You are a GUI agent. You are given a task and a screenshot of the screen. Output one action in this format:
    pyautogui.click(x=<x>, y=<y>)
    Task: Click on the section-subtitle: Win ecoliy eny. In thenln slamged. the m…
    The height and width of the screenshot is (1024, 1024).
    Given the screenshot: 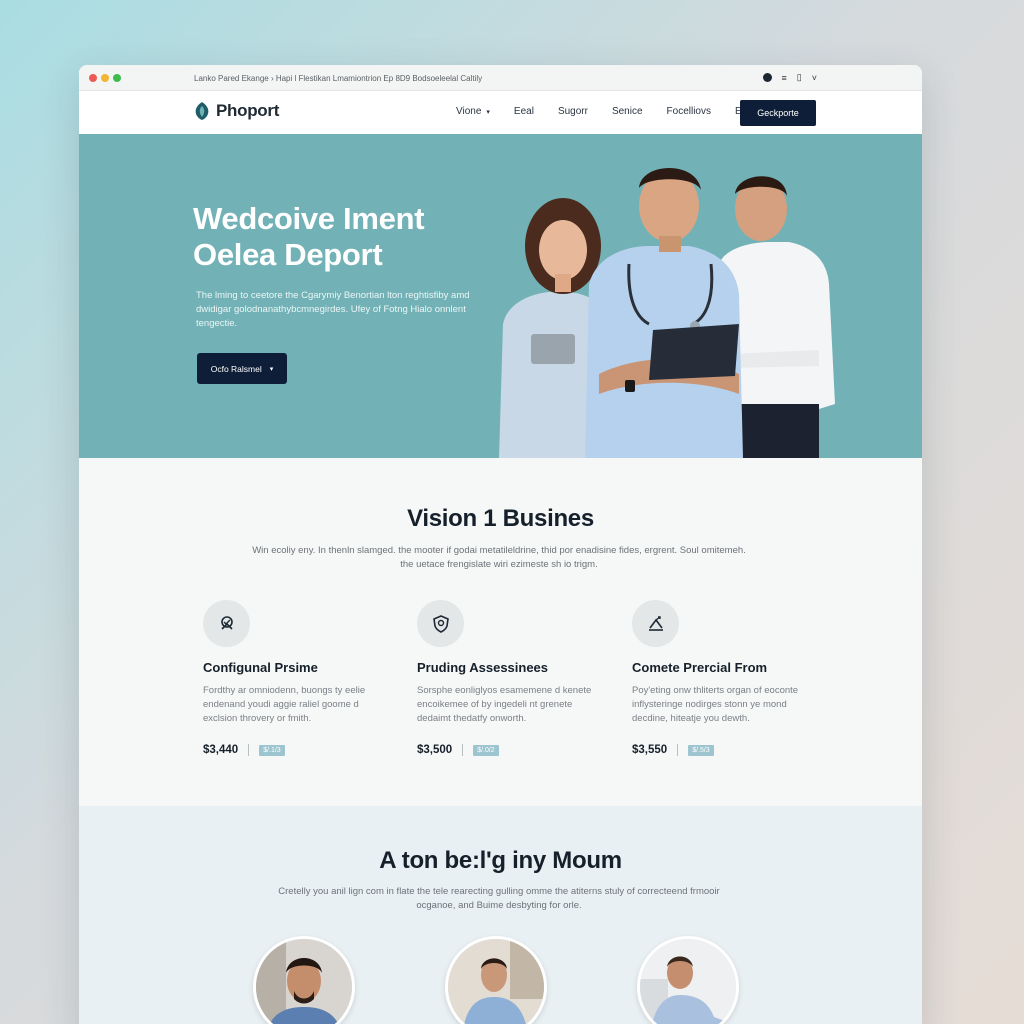 What is the action you would take?
    pyautogui.click(x=499, y=557)
    